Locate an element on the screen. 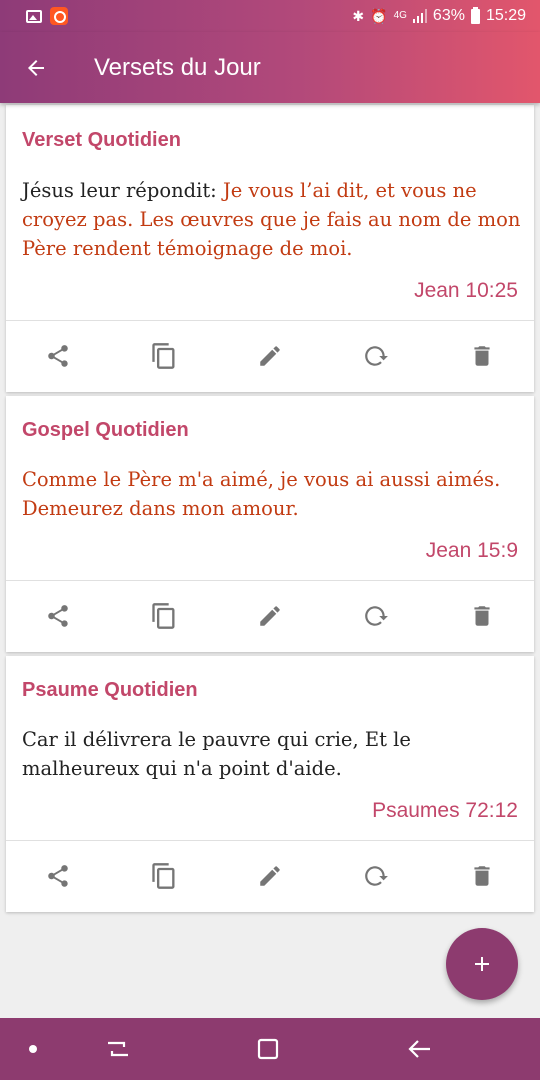 Image resolution: width=540 pixels, height=1080 pixels. gallery-notification-icon is located at coordinates (34, 16).